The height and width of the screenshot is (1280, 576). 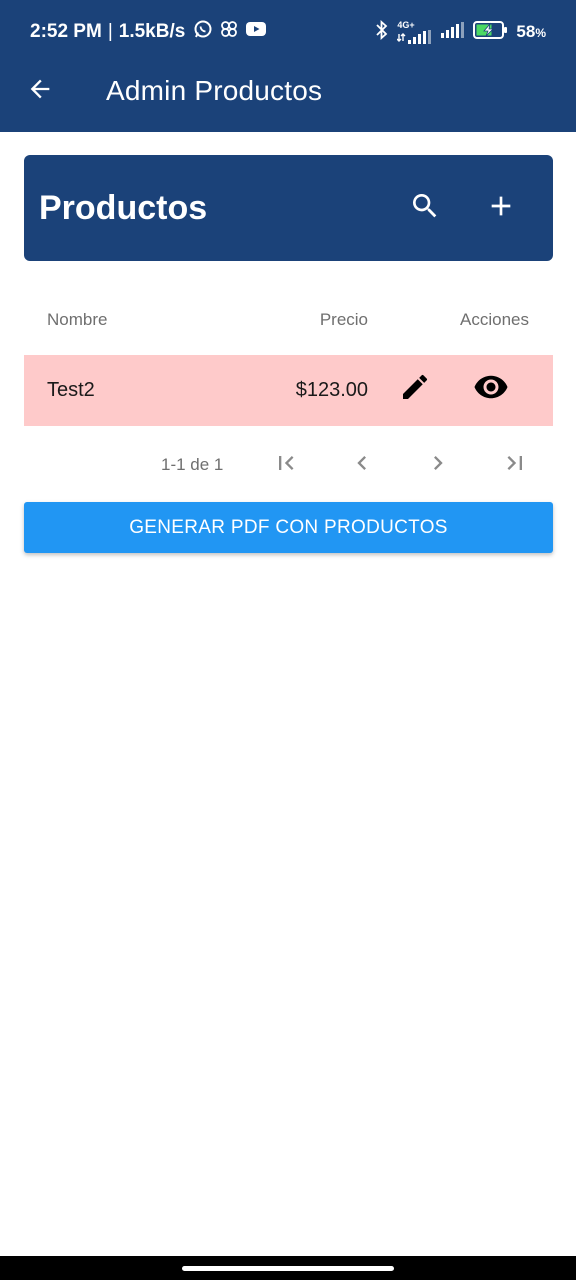 I want to click on add-product-button, so click(x=501, y=208).